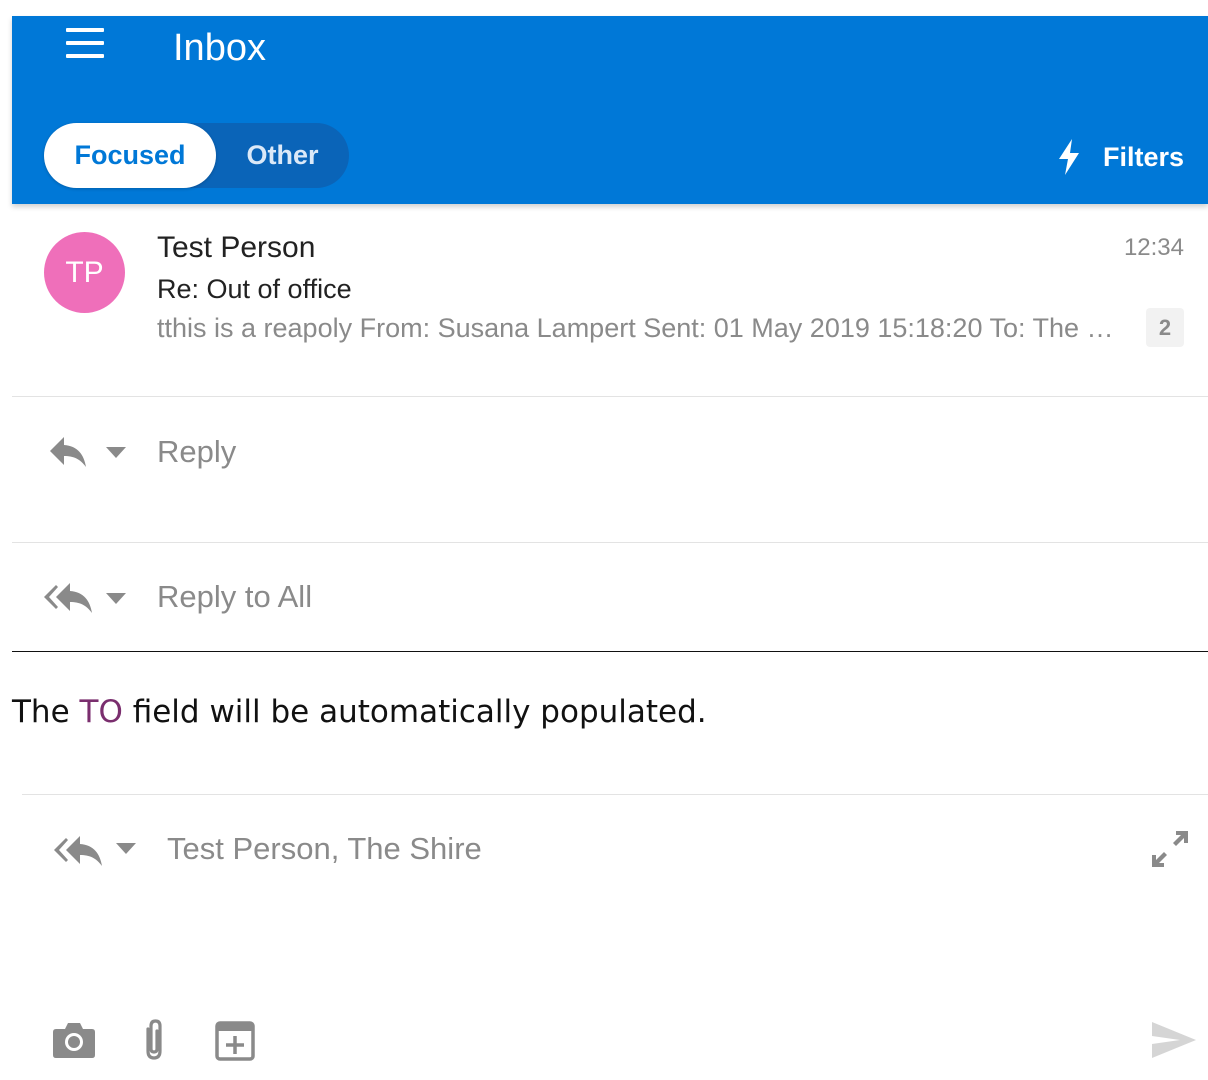  Describe the element at coordinates (101, 712) in the screenshot. I see `to-field-highlight: TO` at that location.